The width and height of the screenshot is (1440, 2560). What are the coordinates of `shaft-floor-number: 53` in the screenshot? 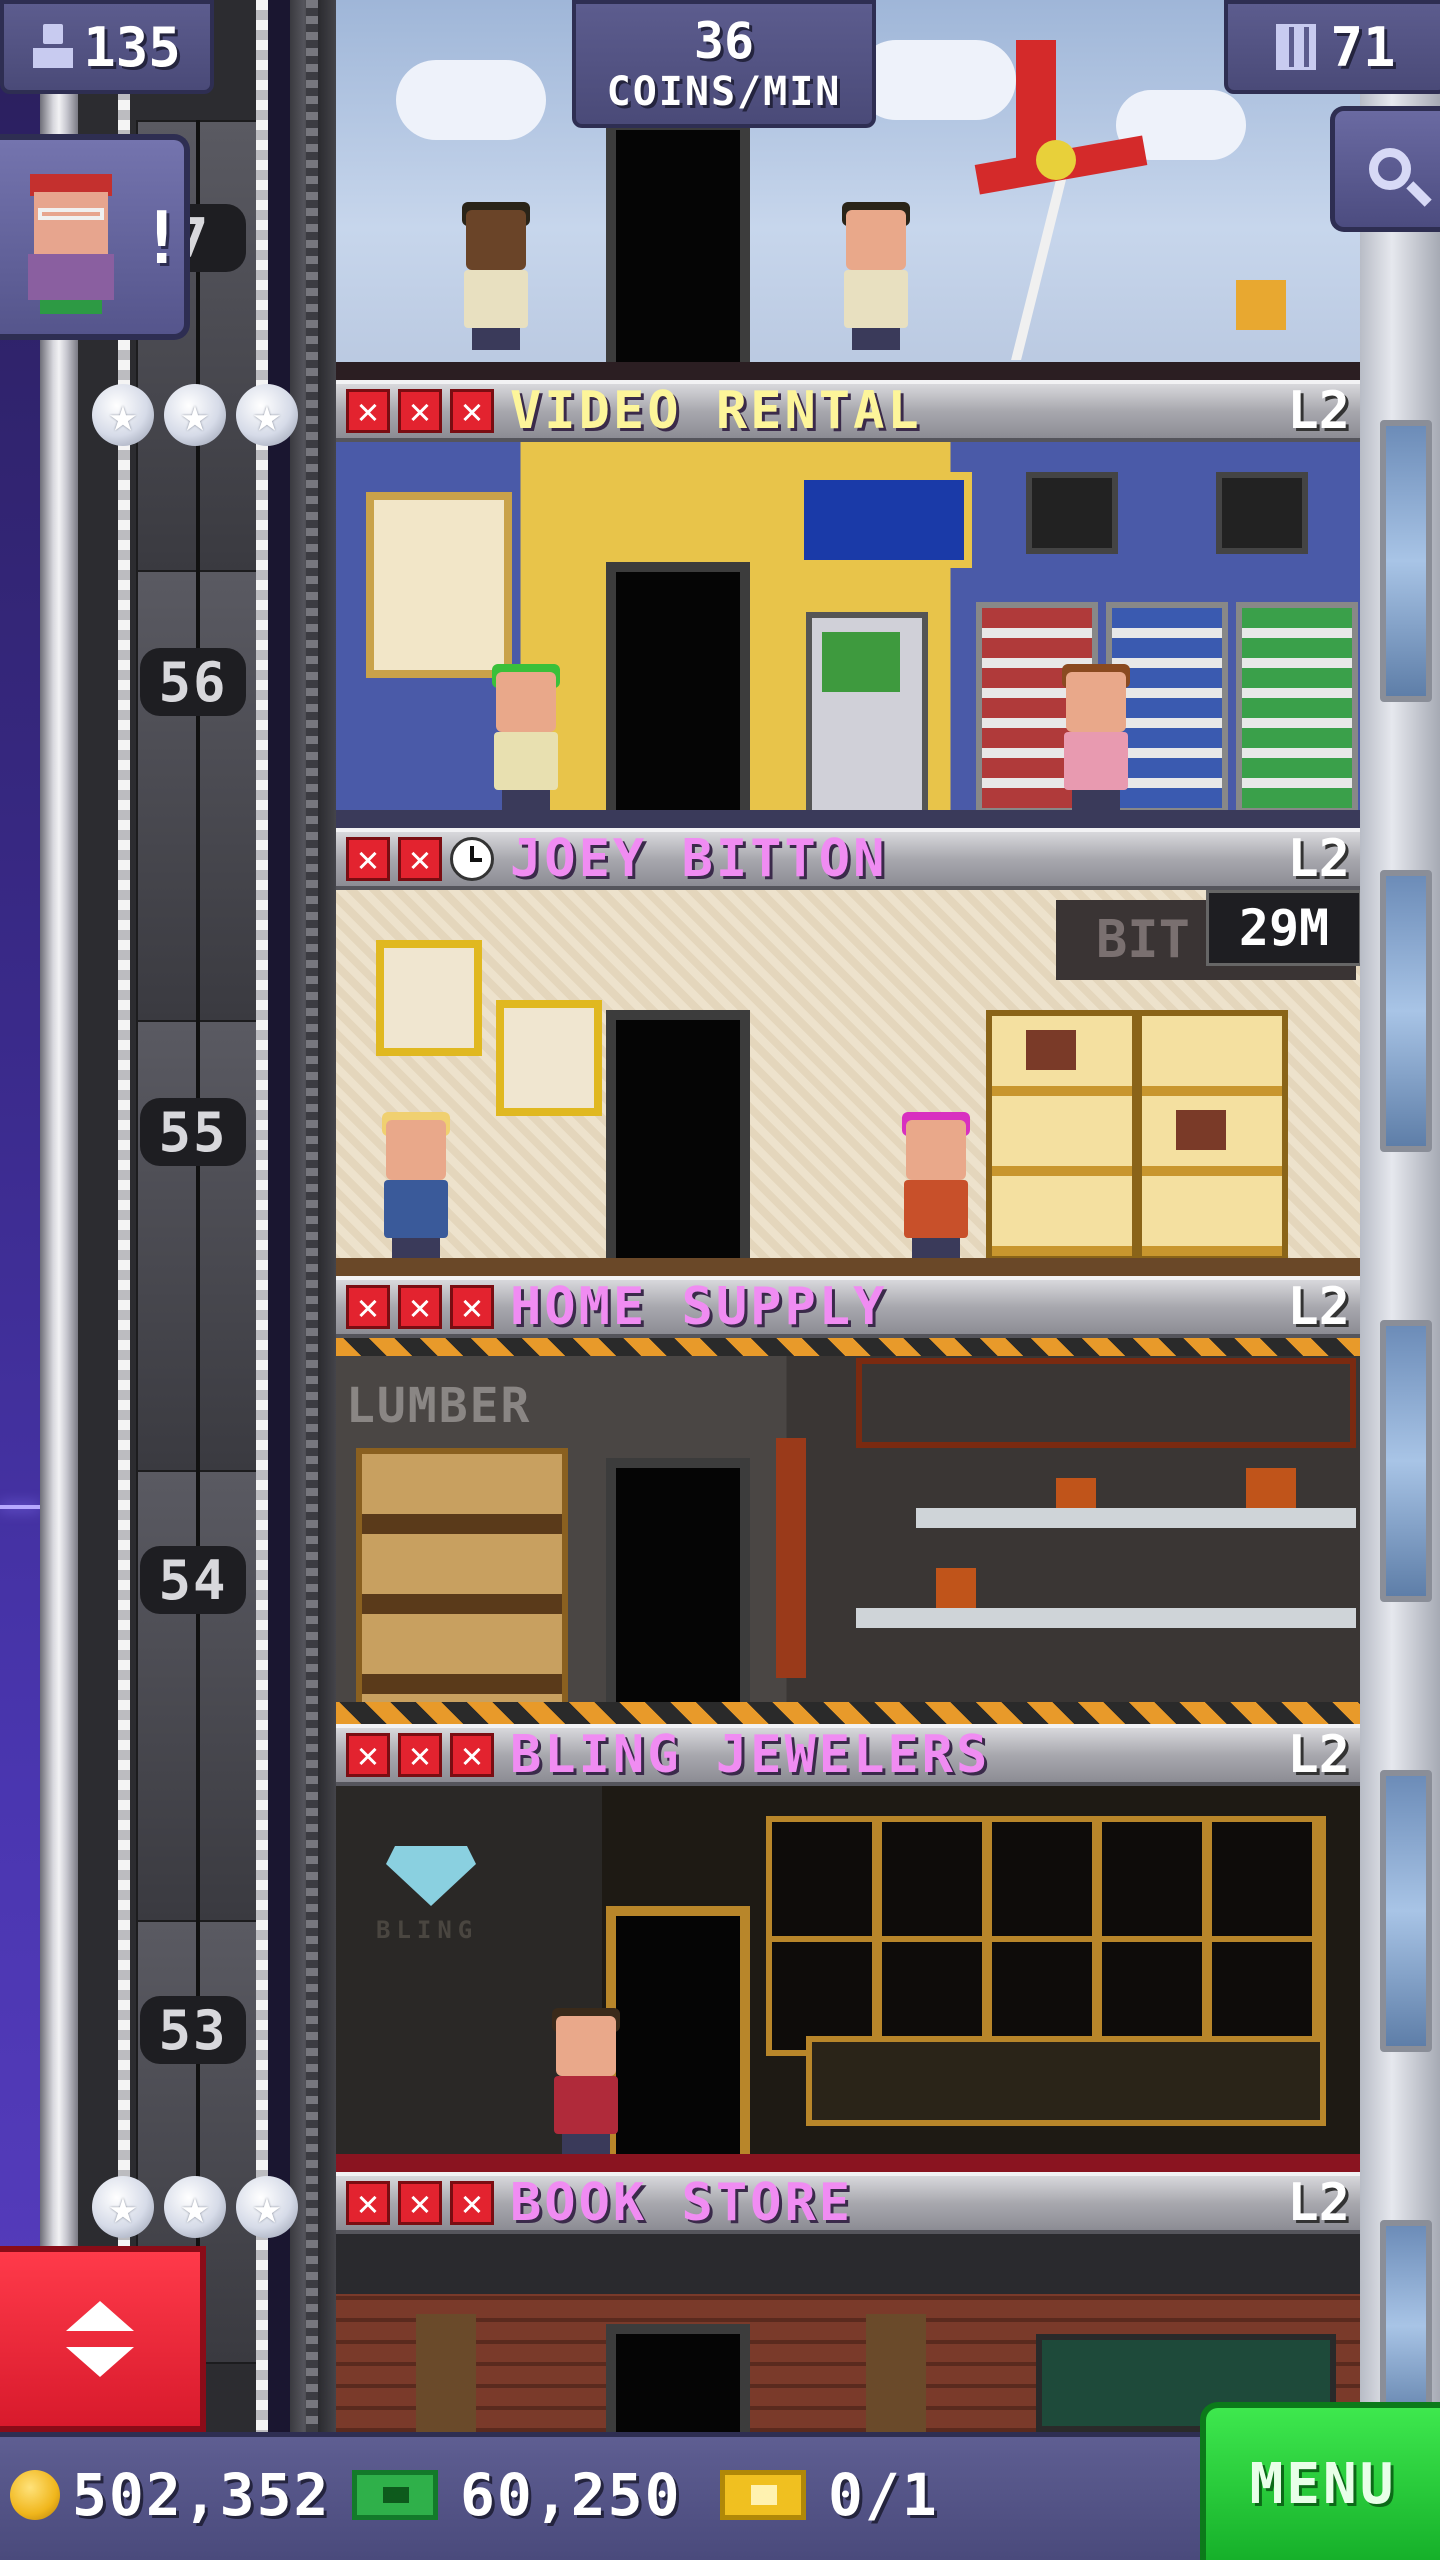 It's located at (193, 2030).